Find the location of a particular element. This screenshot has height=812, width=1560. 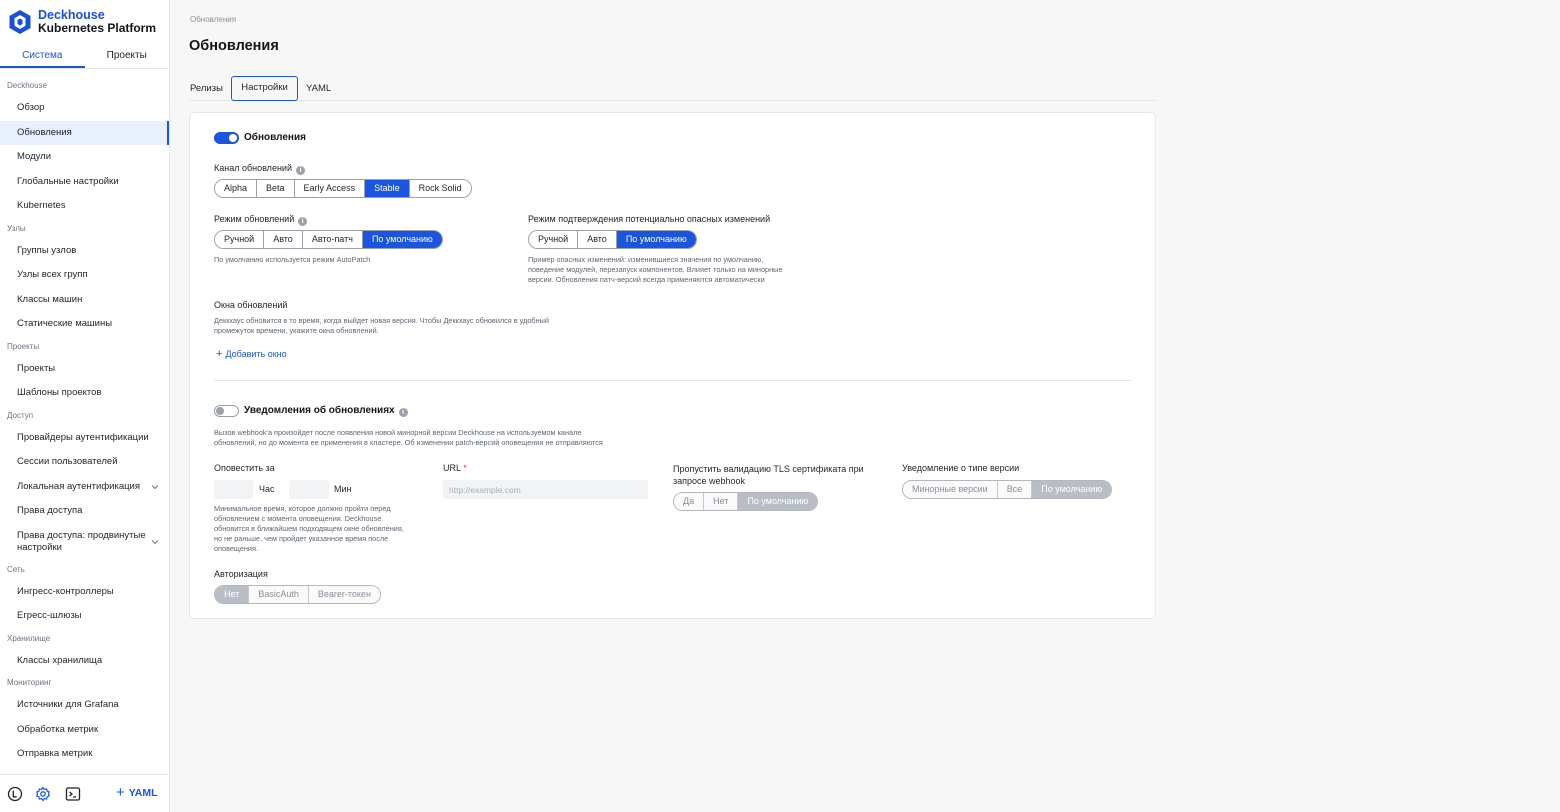

sidebar-item: Группы узлов is located at coordinates (84, 251).